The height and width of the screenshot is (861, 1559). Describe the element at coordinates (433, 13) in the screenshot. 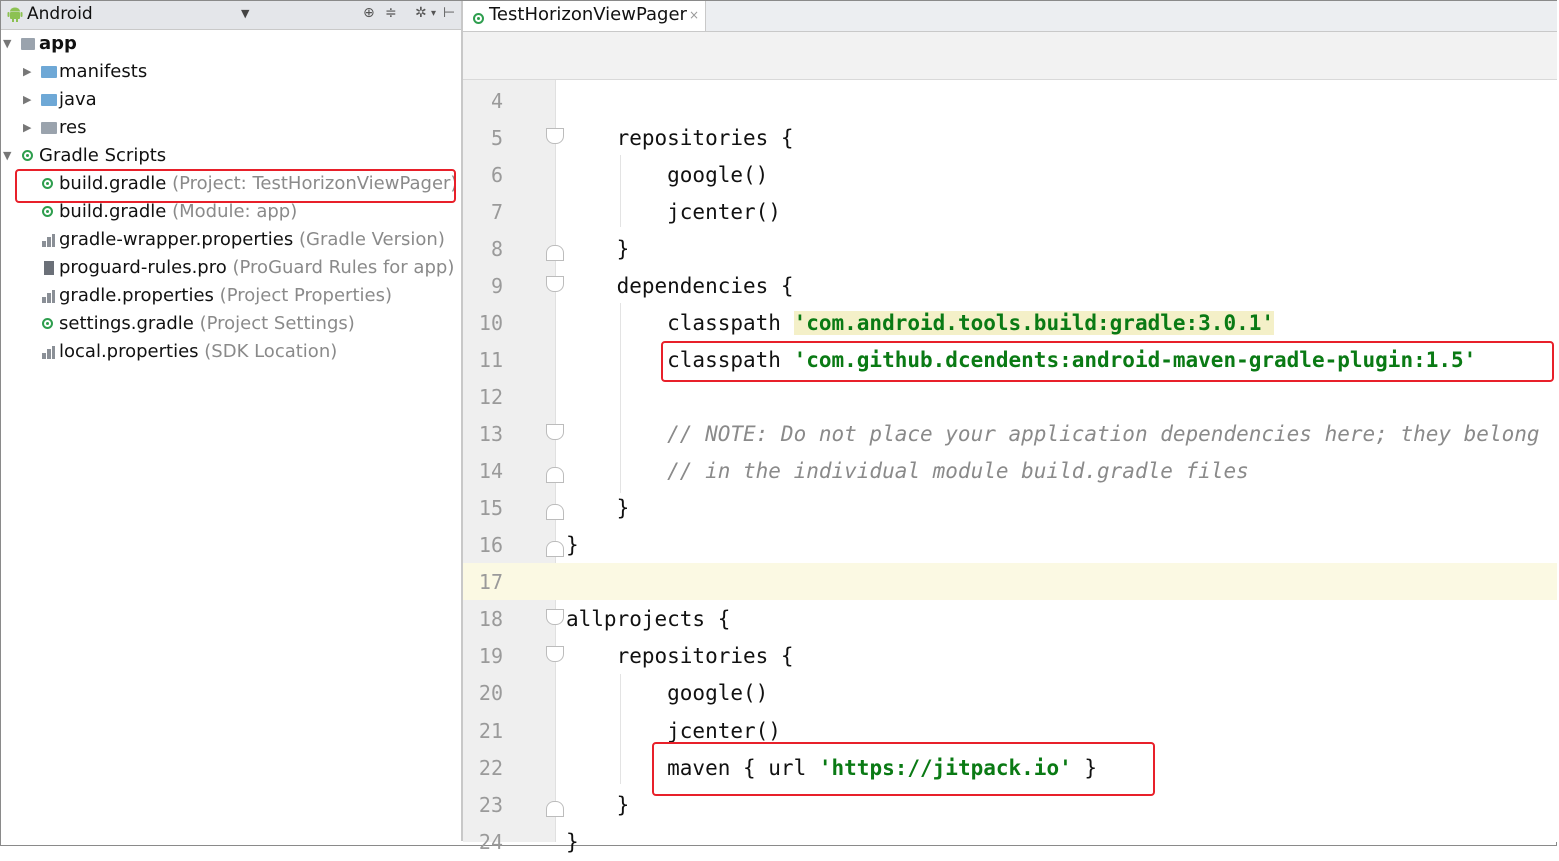

I see `gear-dropdown-icon: ▾` at that location.